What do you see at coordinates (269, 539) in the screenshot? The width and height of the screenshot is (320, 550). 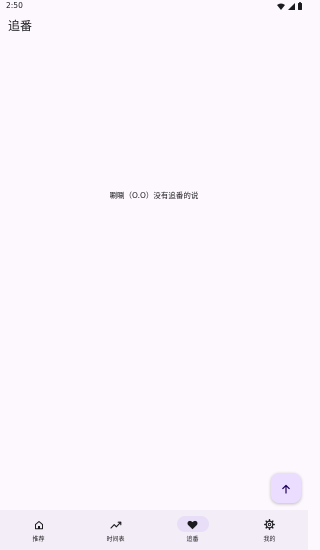 I see `nav-label: 我的` at bounding box center [269, 539].